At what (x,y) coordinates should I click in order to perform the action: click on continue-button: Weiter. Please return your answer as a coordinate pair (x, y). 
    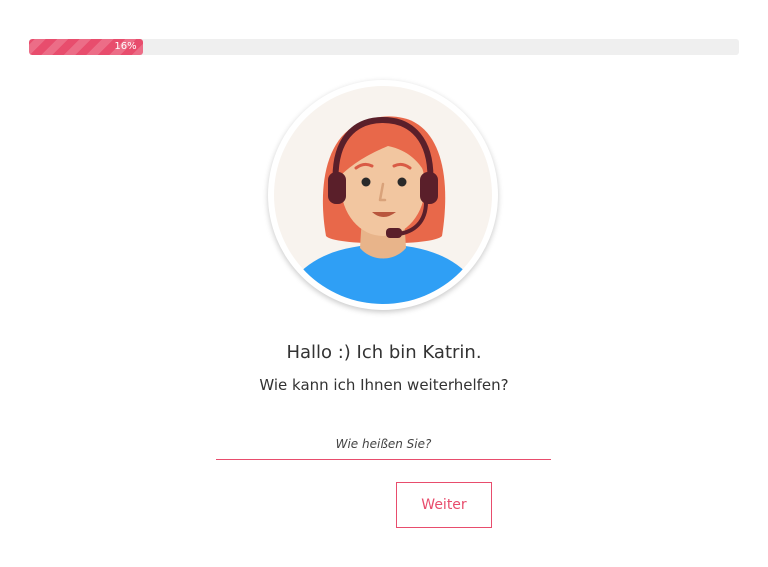
    Looking at the image, I should click on (444, 505).